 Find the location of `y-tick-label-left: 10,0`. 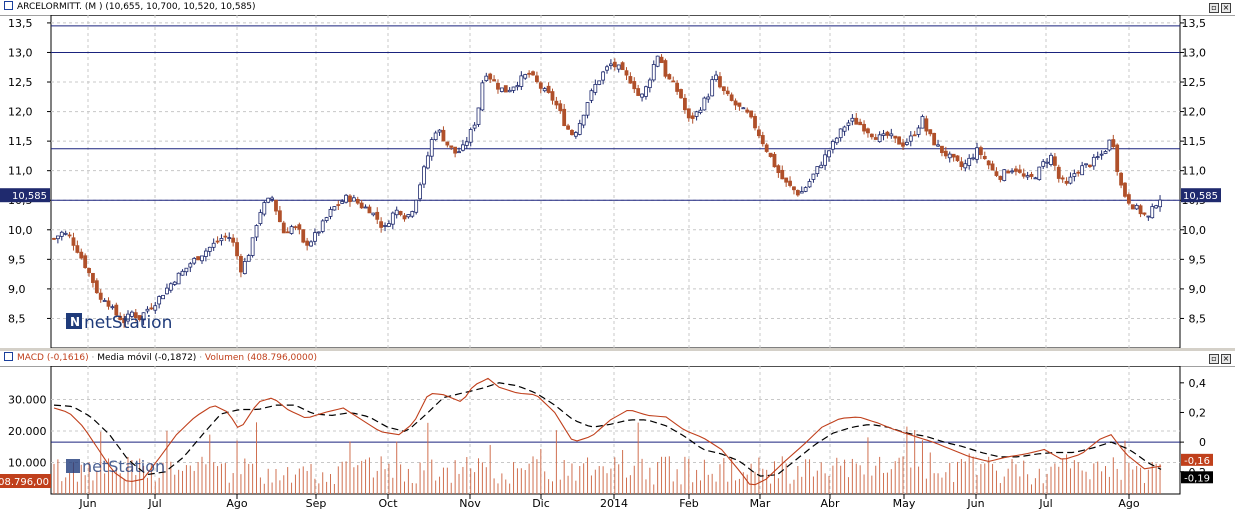

y-tick-label-left: 10,0 is located at coordinates (20, 230).